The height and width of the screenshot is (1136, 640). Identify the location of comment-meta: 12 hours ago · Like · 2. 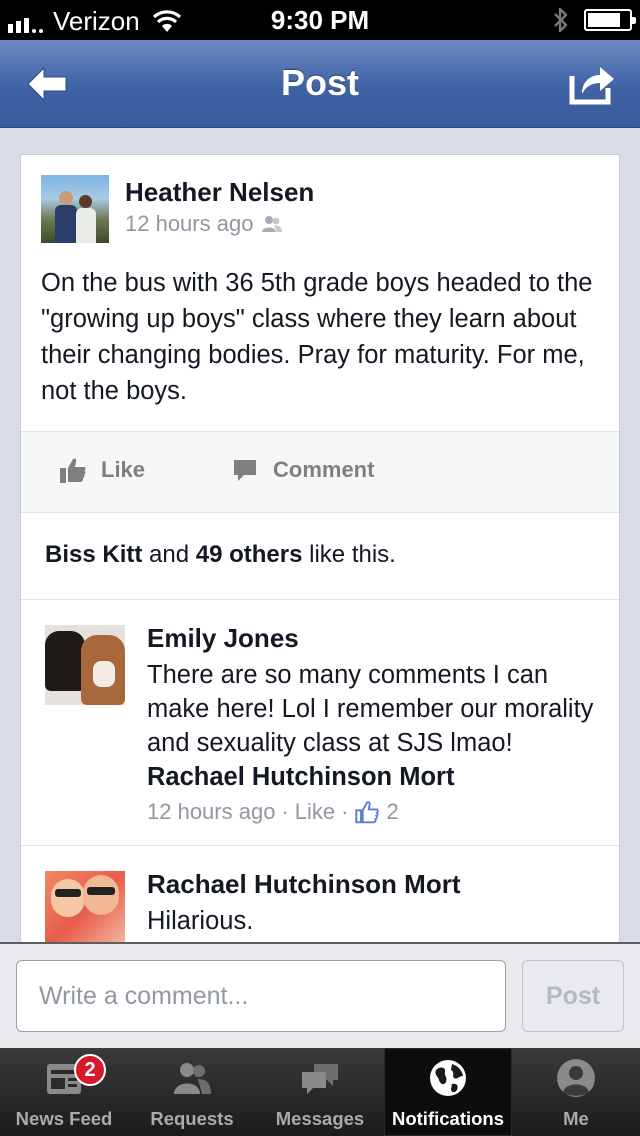
(273, 812).